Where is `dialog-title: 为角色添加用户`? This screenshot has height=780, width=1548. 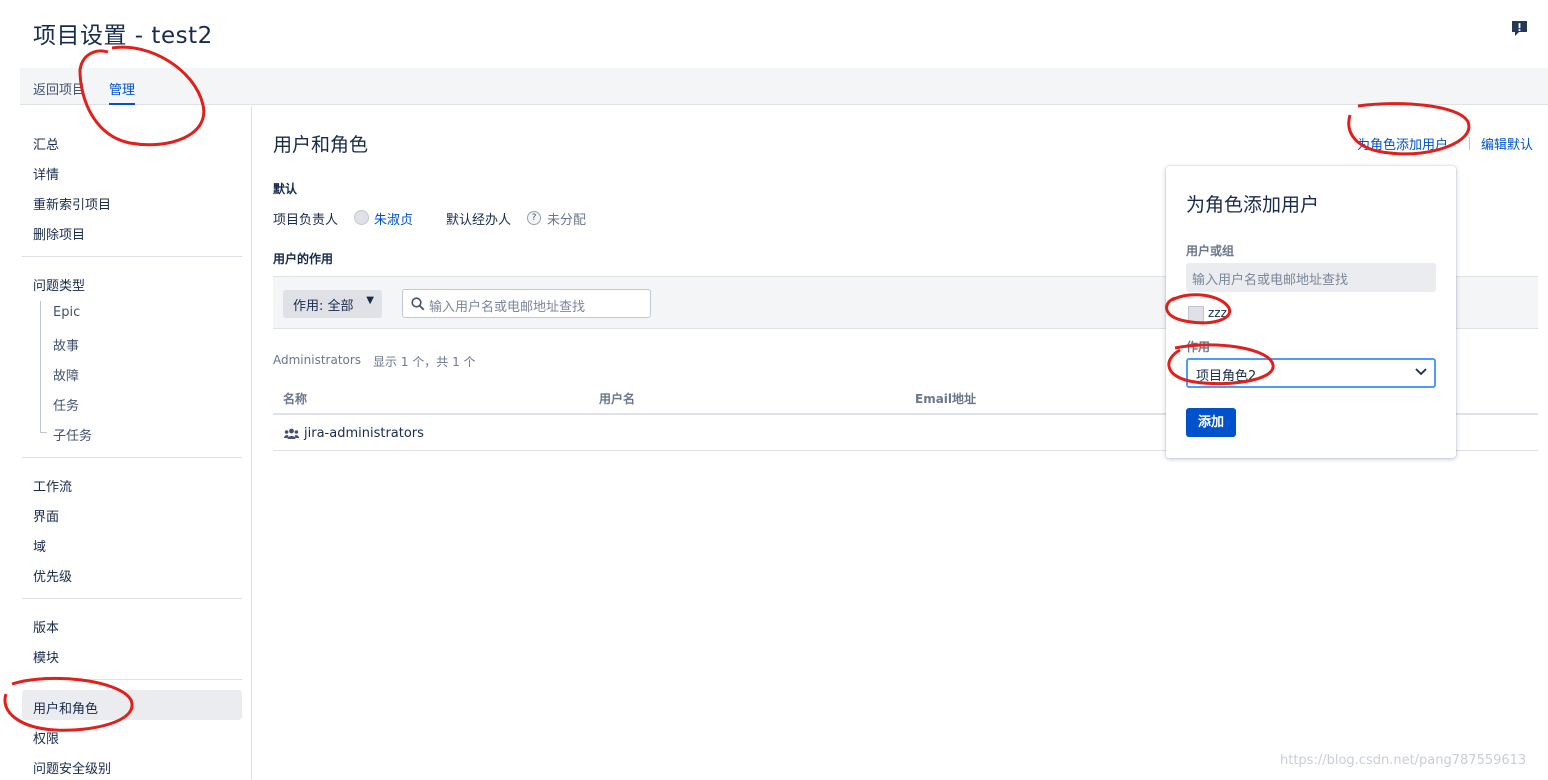 dialog-title: 为角色添加用户 is located at coordinates (1253, 205).